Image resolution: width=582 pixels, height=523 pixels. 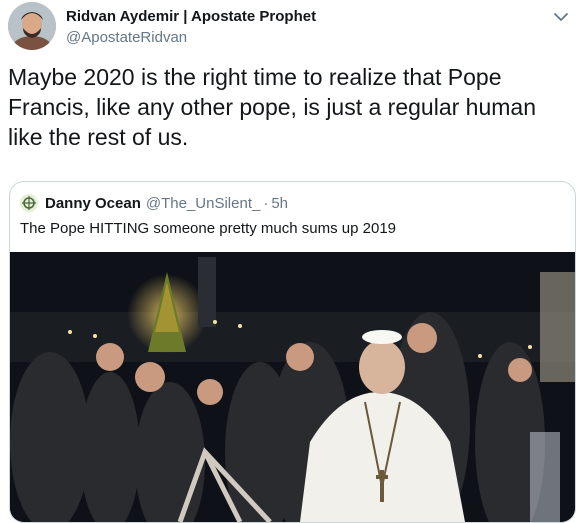 What do you see at coordinates (93, 203) in the screenshot?
I see `quoted-author-name: Danny Ocean` at bounding box center [93, 203].